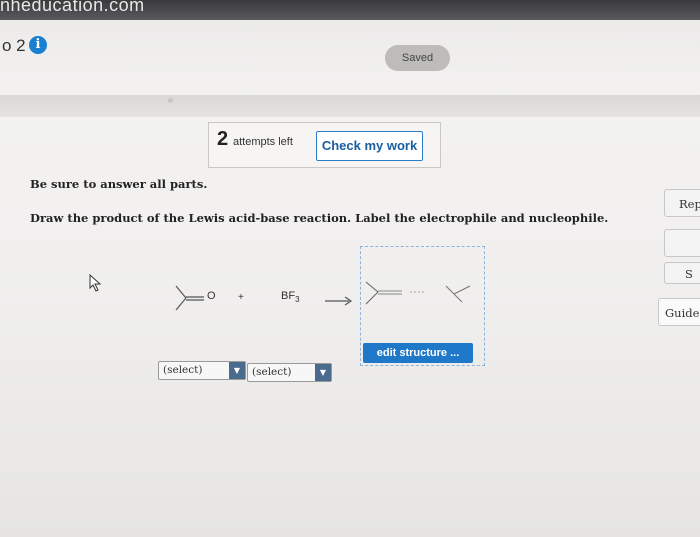 The width and height of the screenshot is (700, 537). I want to click on side-s-button: S, so click(682, 273).